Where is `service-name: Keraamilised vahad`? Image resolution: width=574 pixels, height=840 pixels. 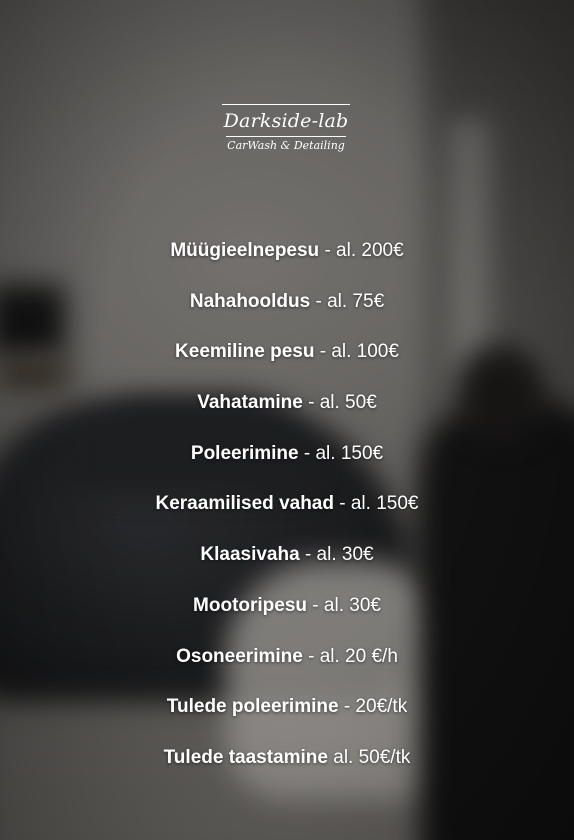
service-name: Keraamilised vahad is located at coordinates (244, 504).